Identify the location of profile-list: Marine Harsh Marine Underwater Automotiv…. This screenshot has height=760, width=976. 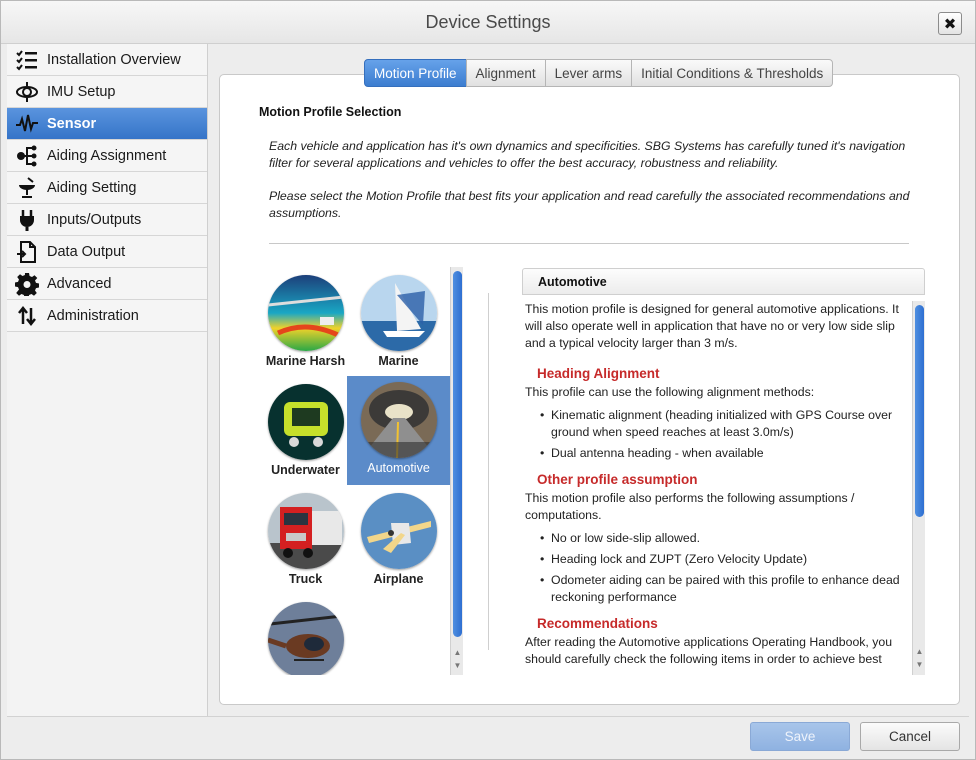
(352, 472).